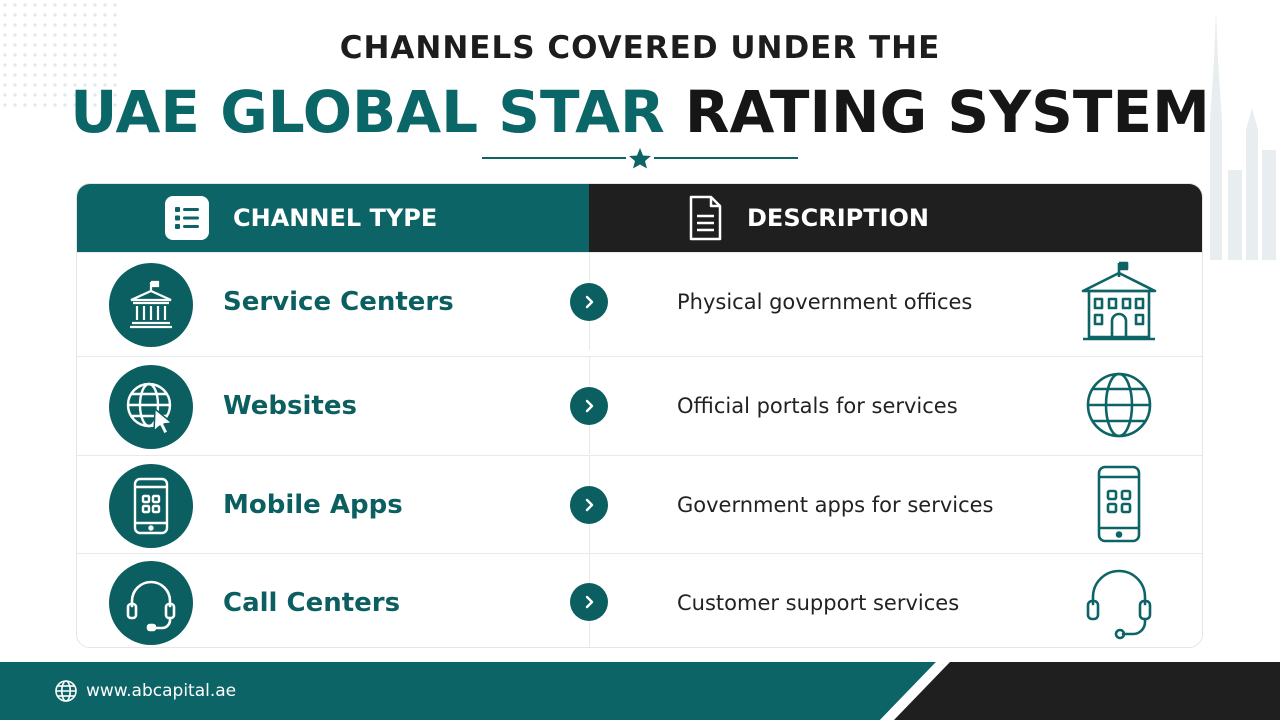 The width and height of the screenshot is (1280, 720). Describe the element at coordinates (161, 691) in the screenshot. I see `website-link: www.abcapital.ae` at that location.